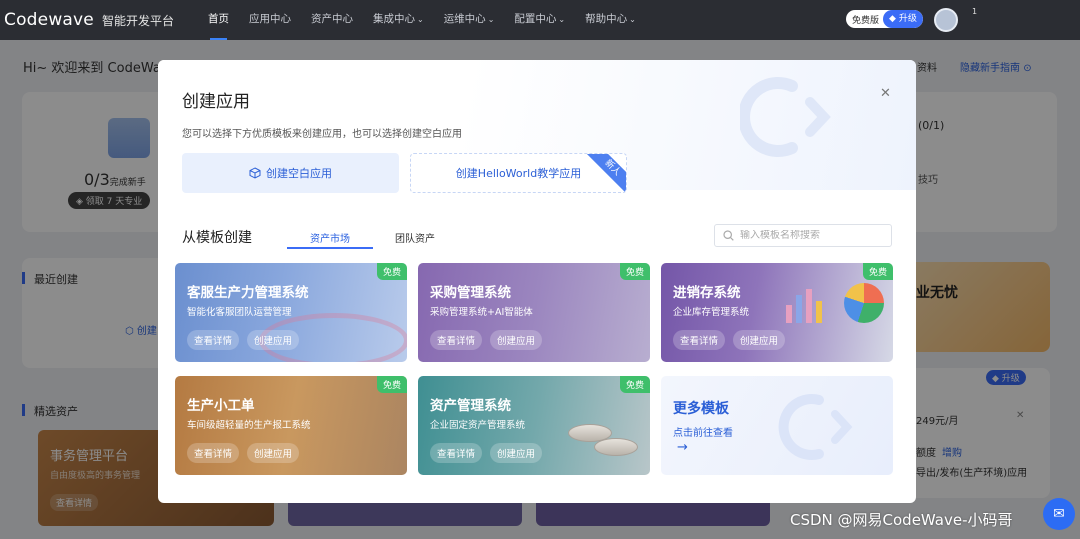 The image size is (1080, 539). What do you see at coordinates (330, 237) in the screenshot?
I see `tab-asset-market: 资产市场` at bounding box center [330, 237].